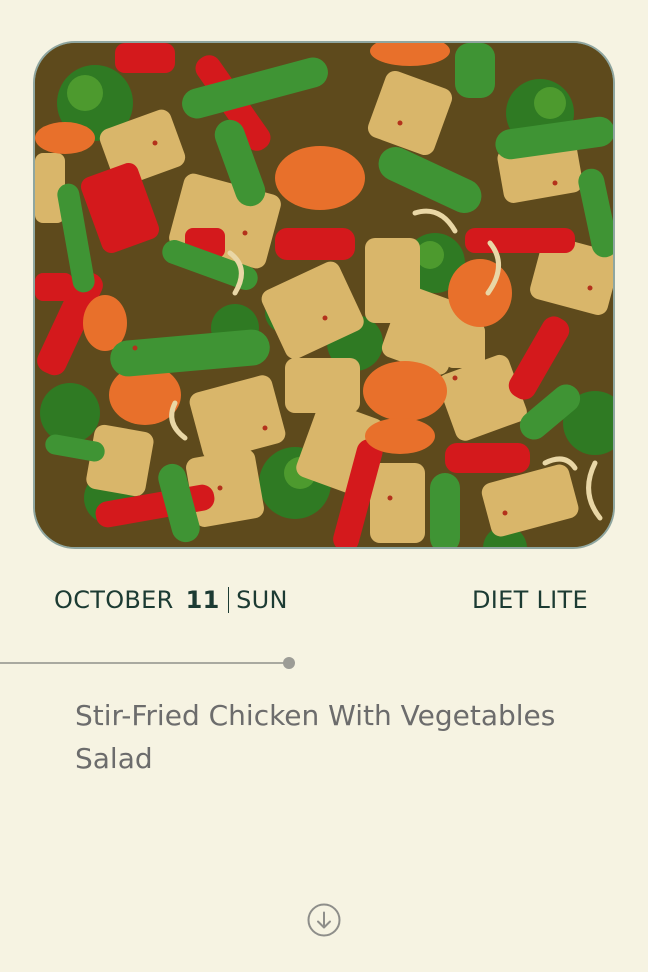 The image size is (648, 972). What do you see at coordinates (228, 600) in the screenshot?
I see `date-separator` at bounding box center [228, 600].